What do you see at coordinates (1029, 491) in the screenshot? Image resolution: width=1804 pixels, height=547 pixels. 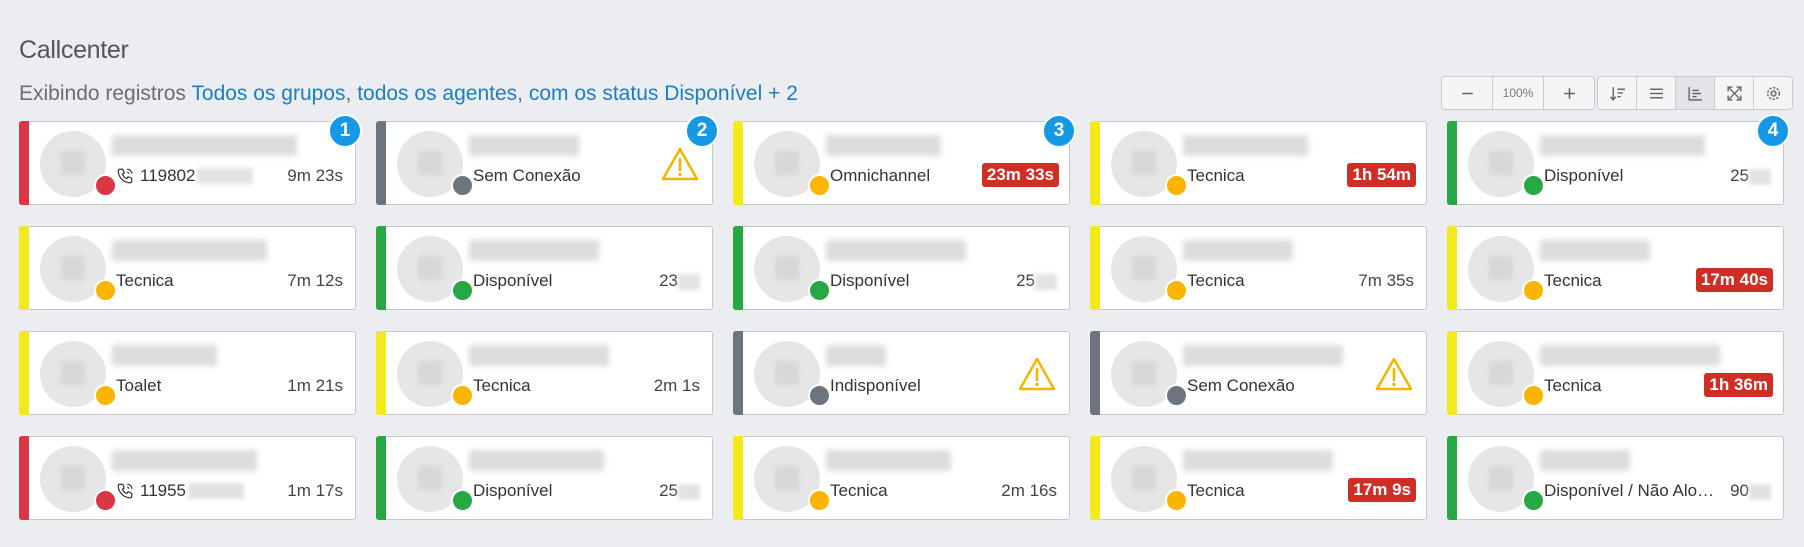 I see `timer: 2m 16s` at bounding box center [1029, 491].